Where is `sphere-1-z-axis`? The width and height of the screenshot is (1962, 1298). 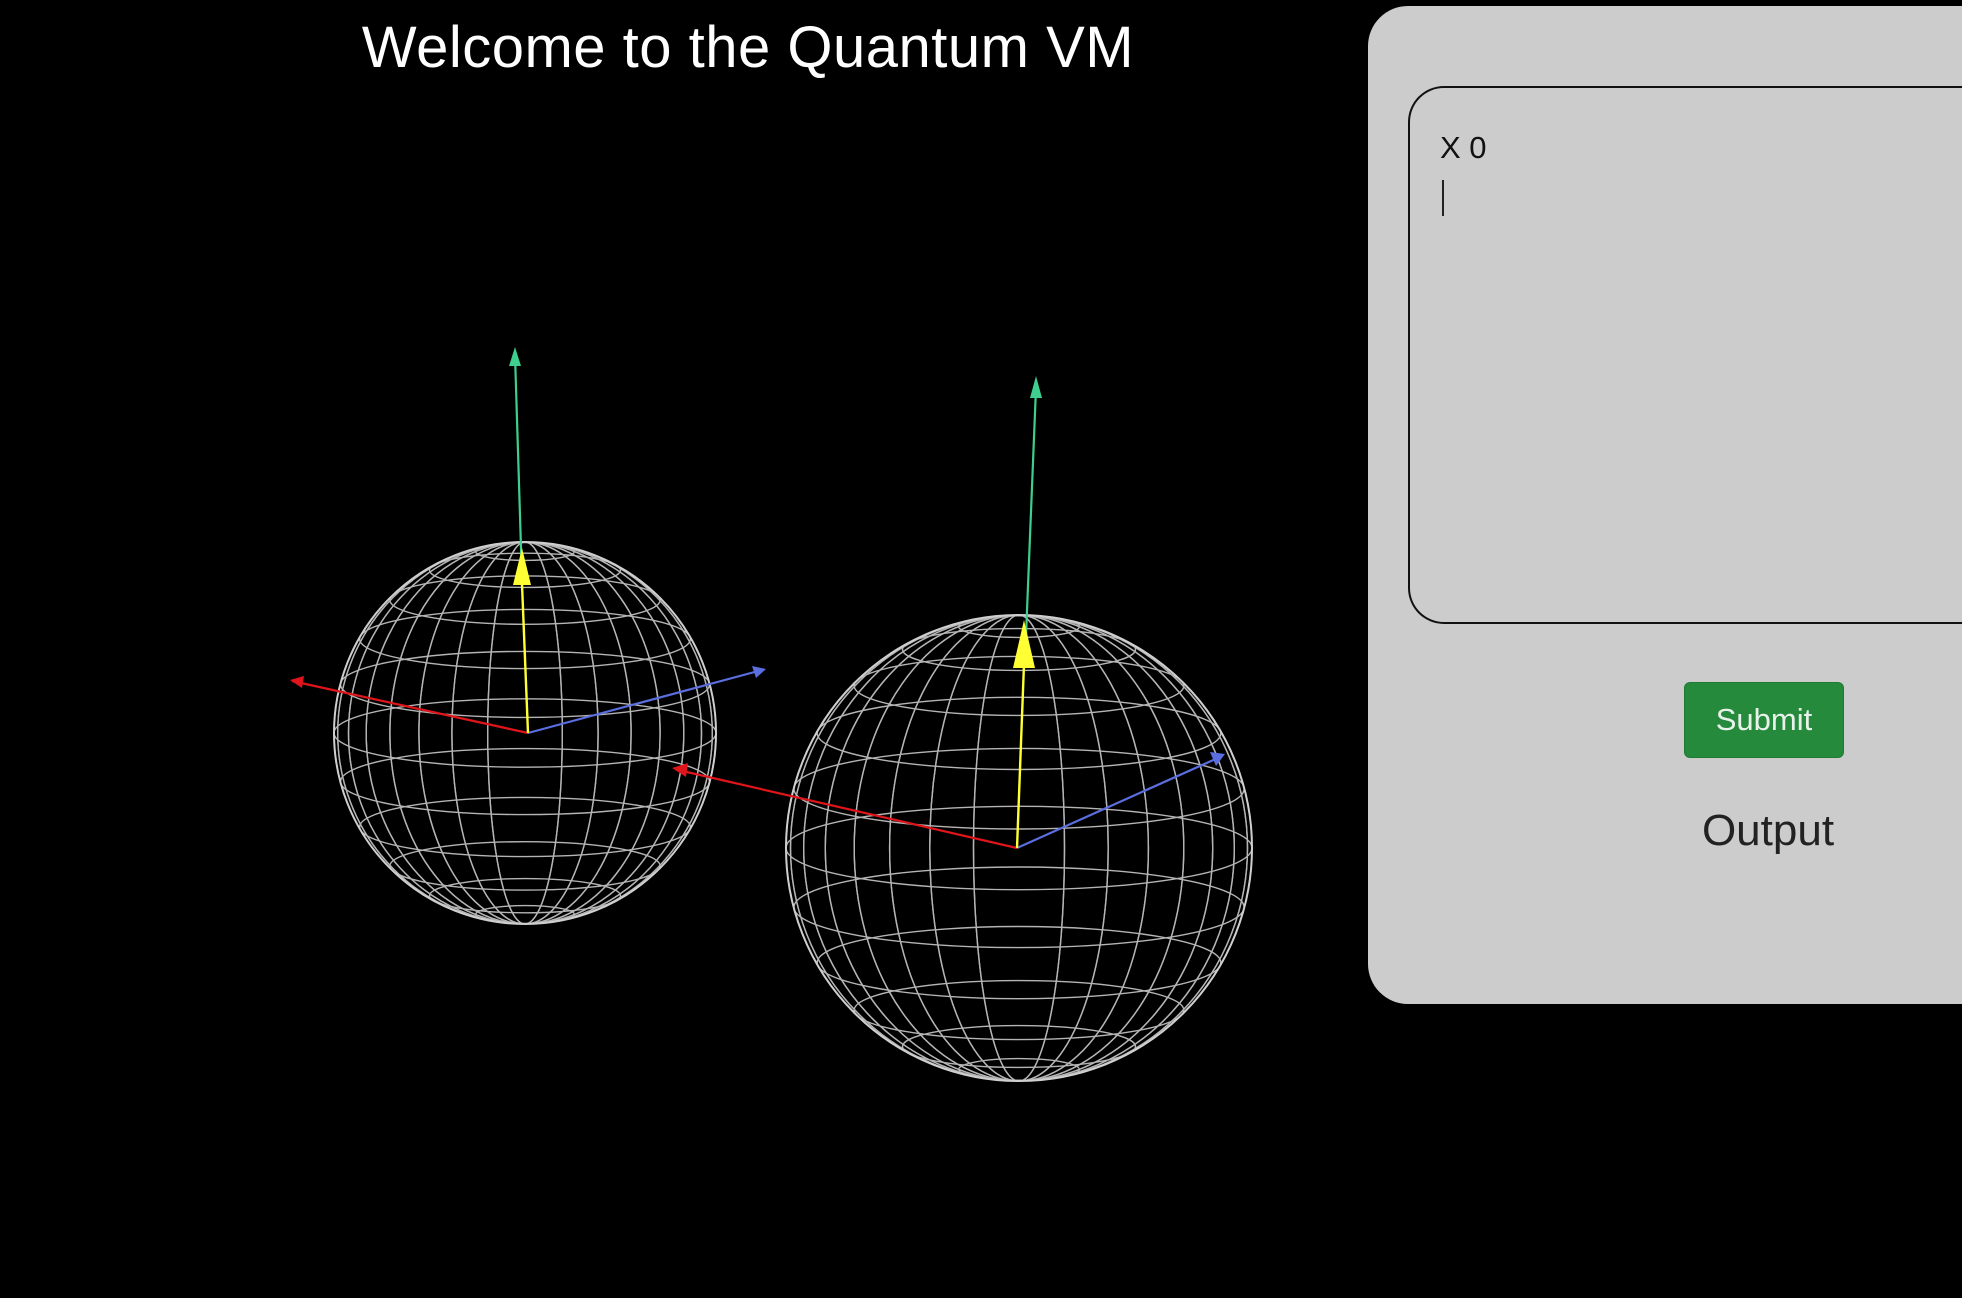
sphere-1-z-axis is located at coordinates (645, 701).